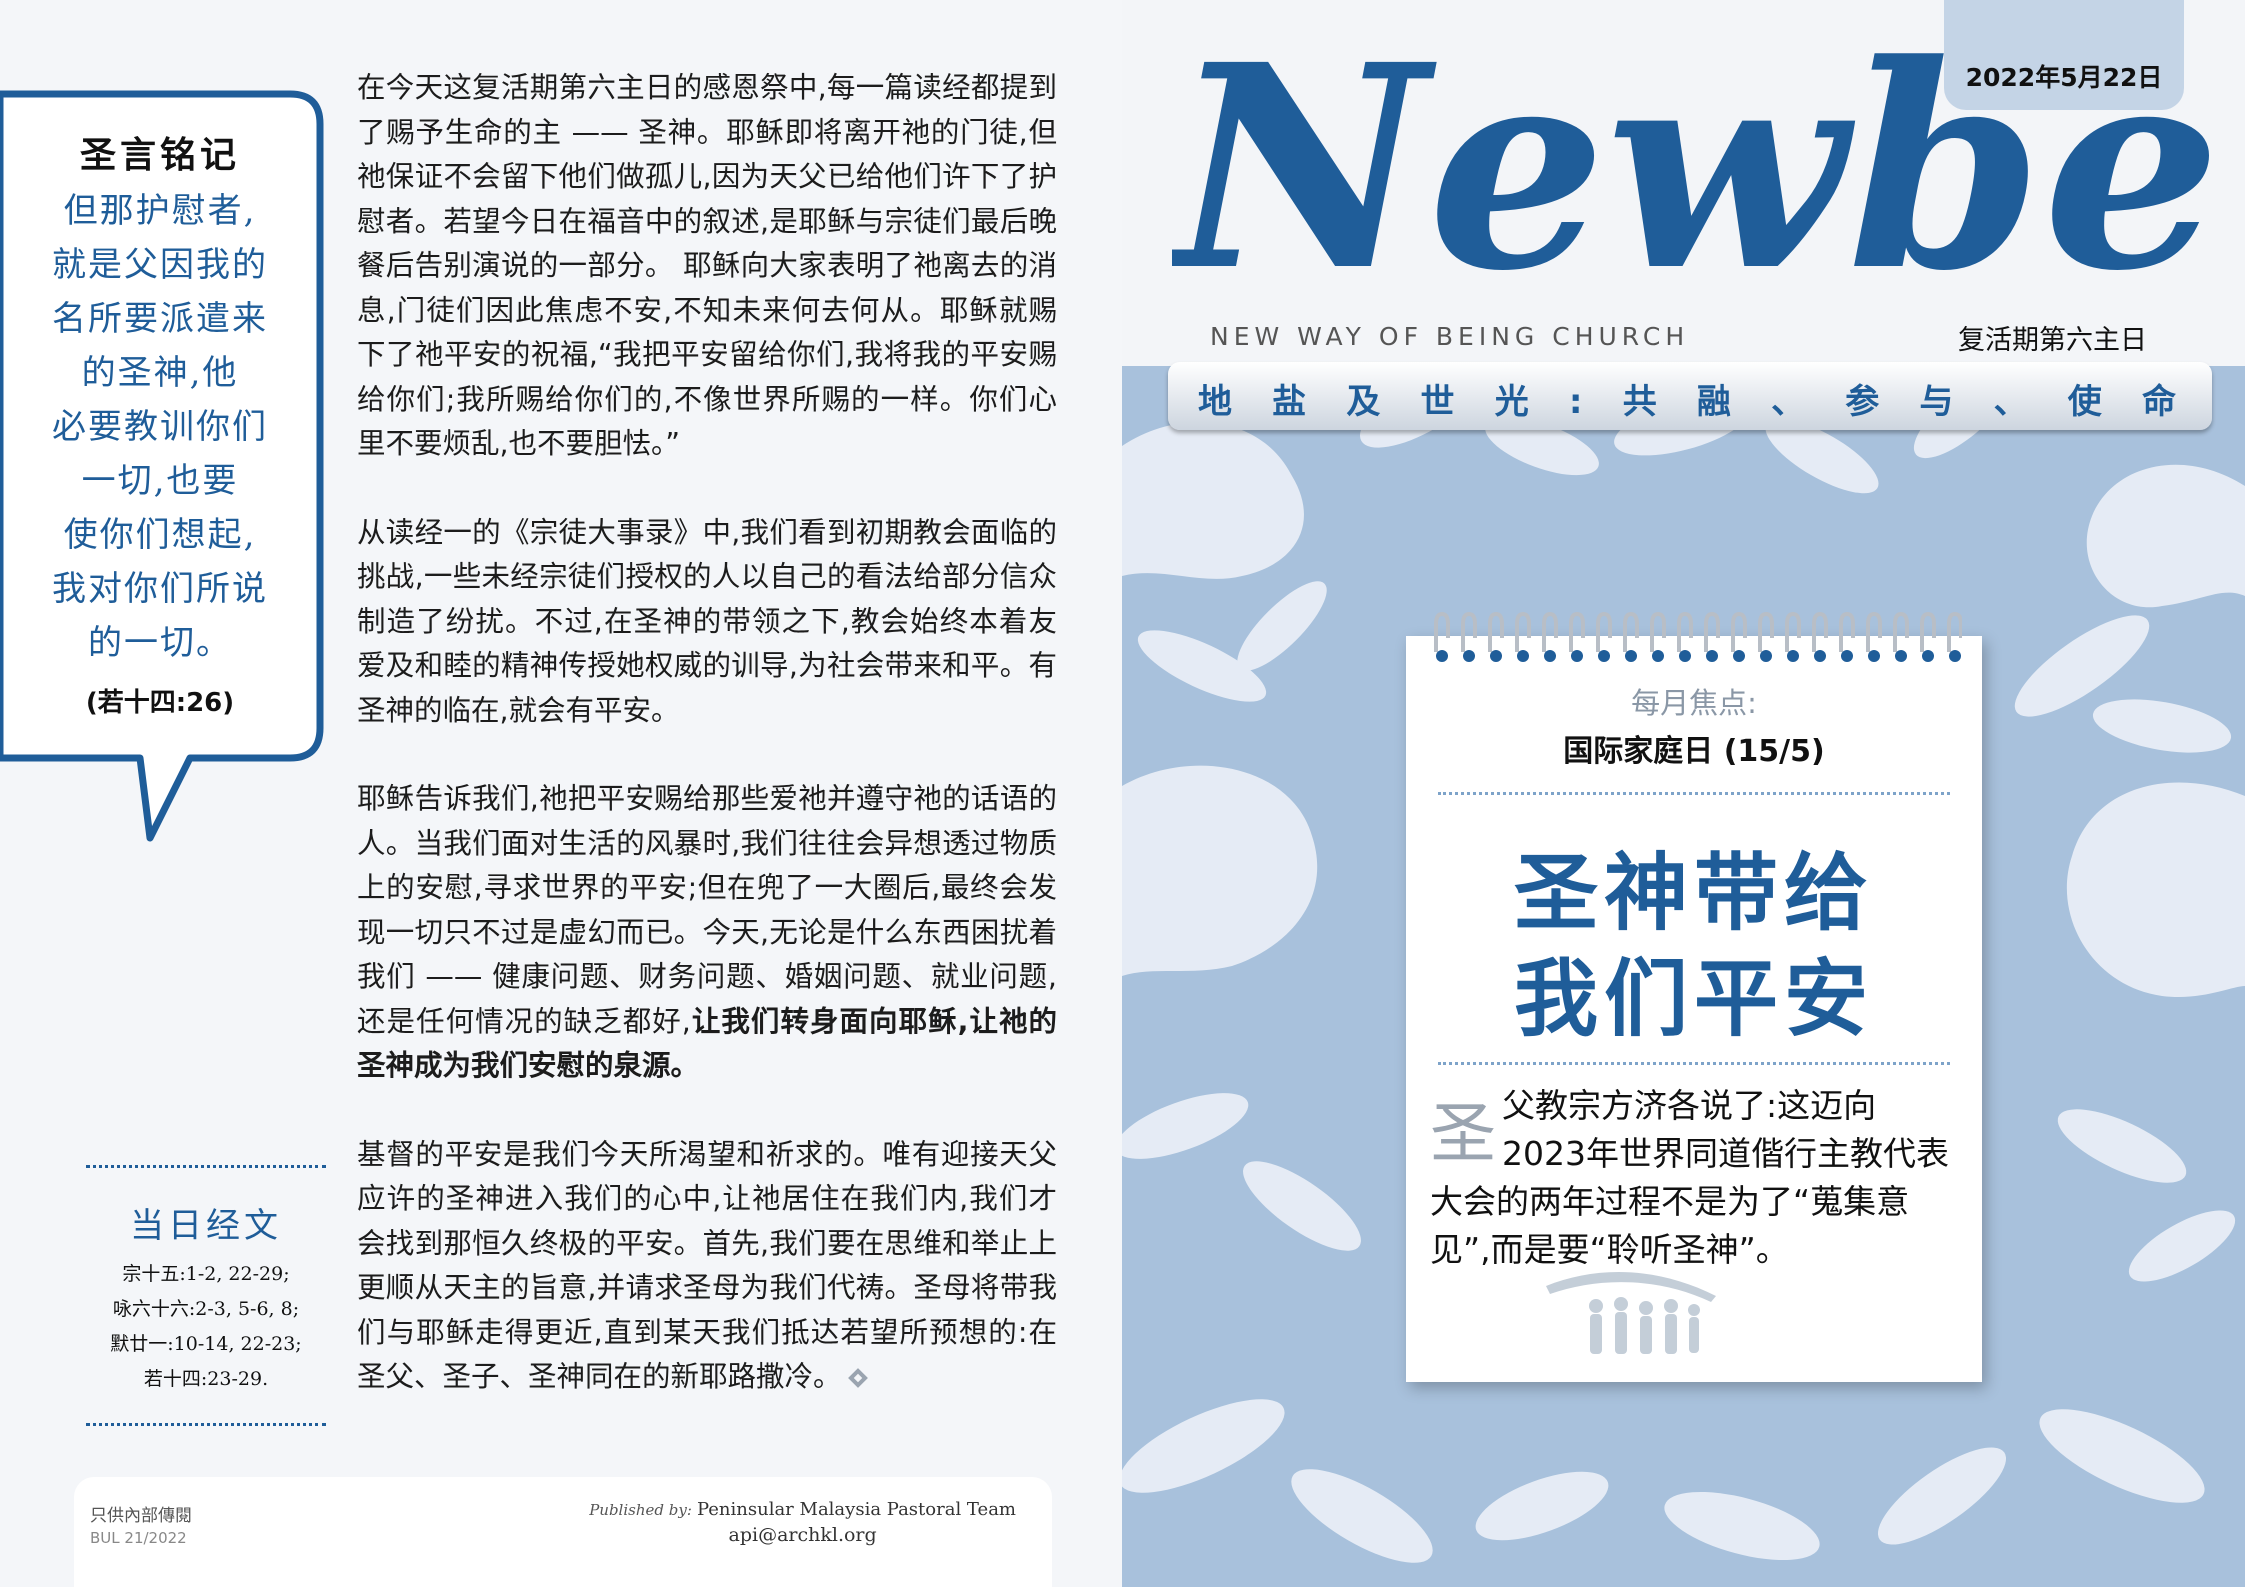  What do you see at coordinates (857, 1378) in the screenshot?
I see `end-mark-icon` at bounding box center [857, 1378].